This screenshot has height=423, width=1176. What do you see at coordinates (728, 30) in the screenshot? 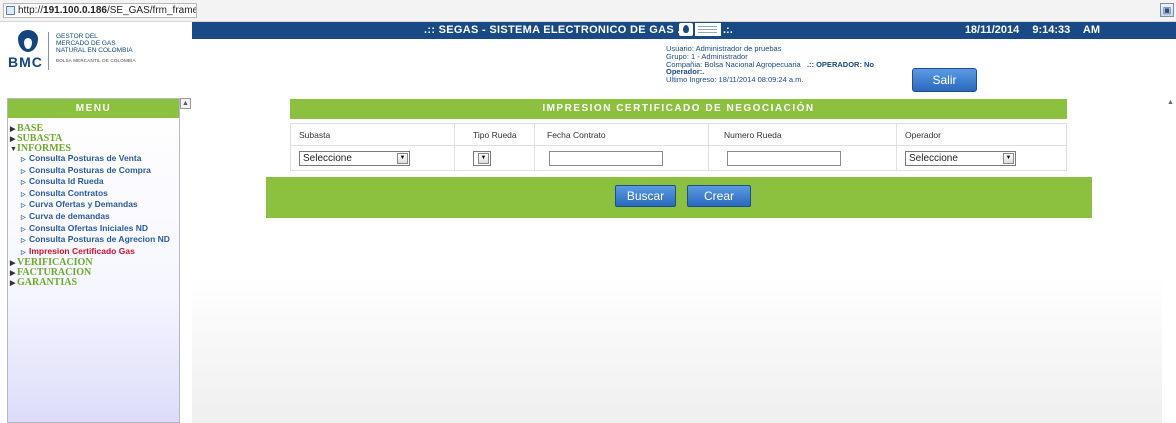
I see `title-suffix: .:.` at bounding box center [728, 30].